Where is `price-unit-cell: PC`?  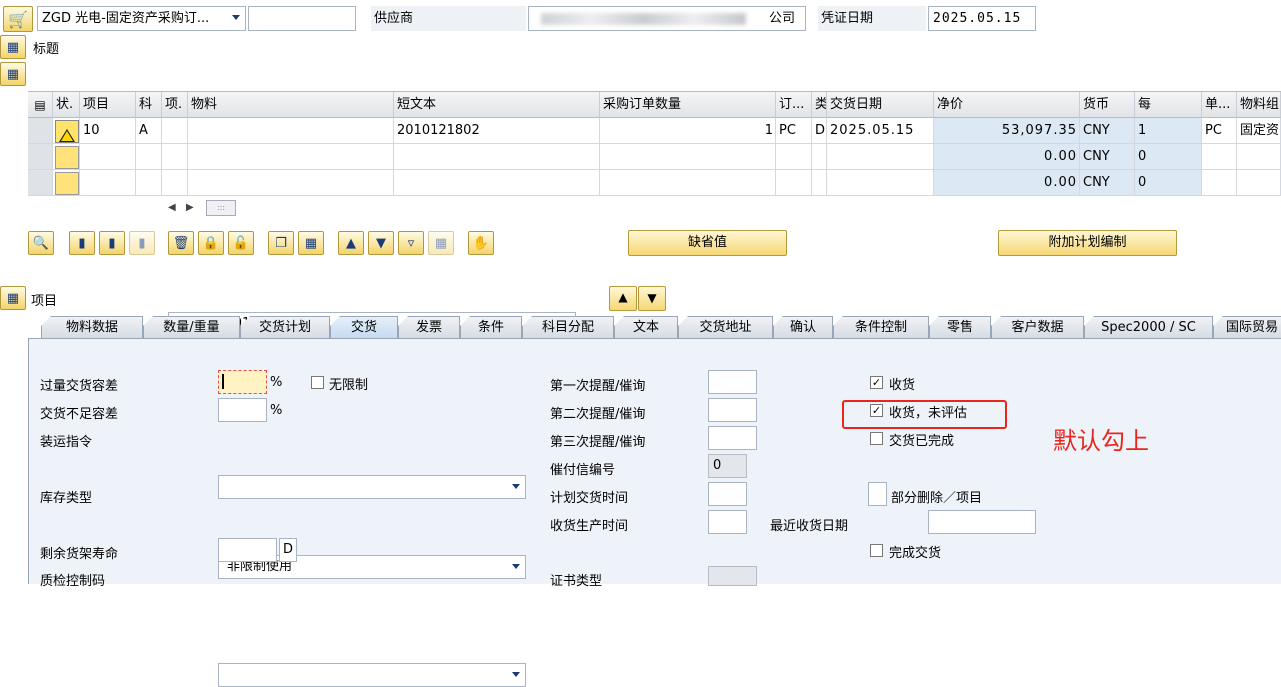
price-unit-cell: PC is located at coordinates (1219, 131).